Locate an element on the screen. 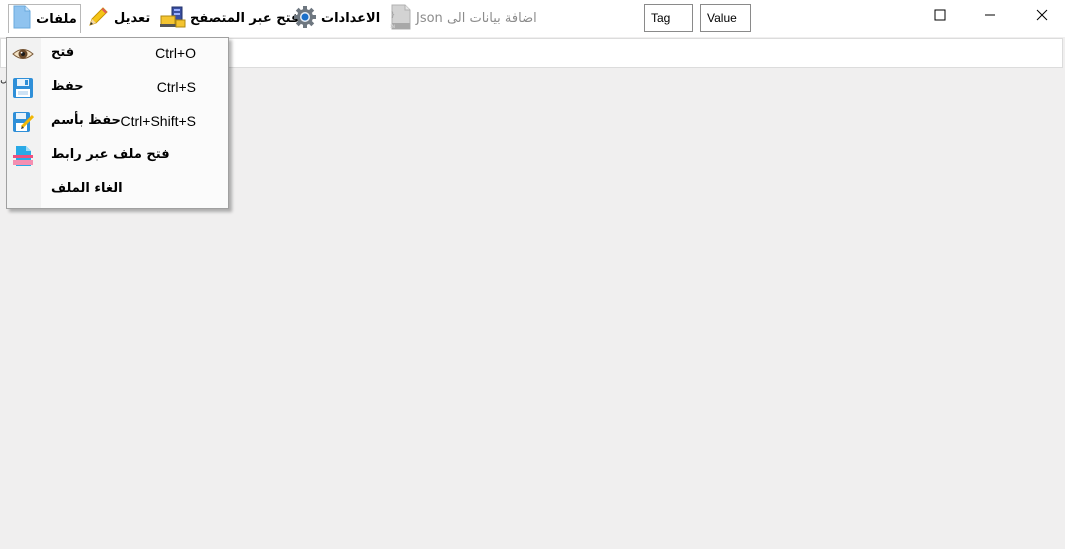  menu-item-save-as-shortcut: Ctrl+Shift+S is located at coordinates (158, 121).